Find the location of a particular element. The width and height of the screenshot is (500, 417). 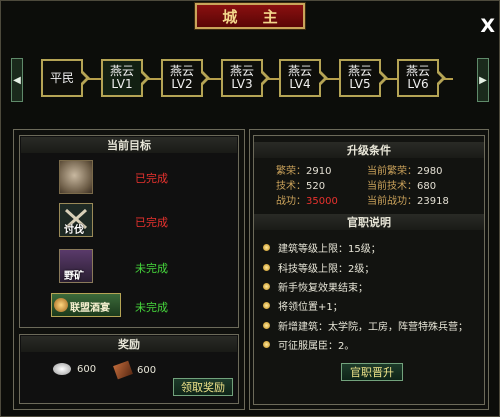

goal-icon-label: 野矿 is located at coordinates (74, 276).